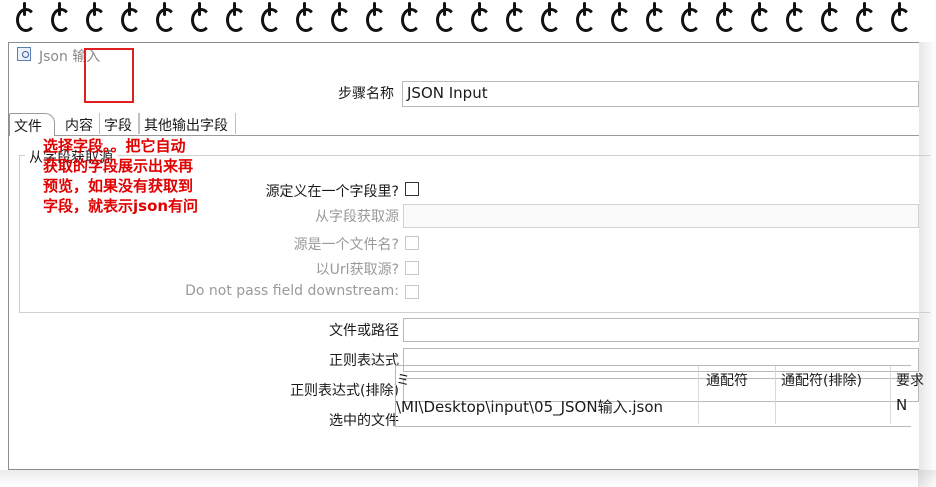 Image resolution: width=936 pixels, height=487 pixels. What do you see at coordinates (364, 421) in the screenshot?
I see `selected-files-label: 选中的文件` at bounding box center [364, 421].